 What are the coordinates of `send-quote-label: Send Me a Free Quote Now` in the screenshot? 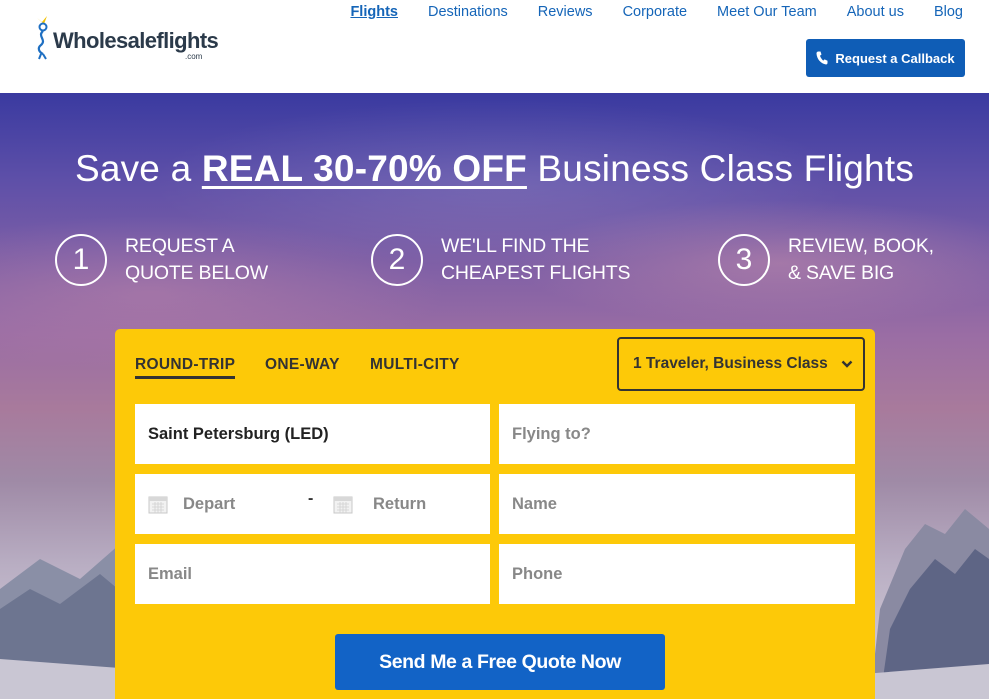 It's located at (500, 661).